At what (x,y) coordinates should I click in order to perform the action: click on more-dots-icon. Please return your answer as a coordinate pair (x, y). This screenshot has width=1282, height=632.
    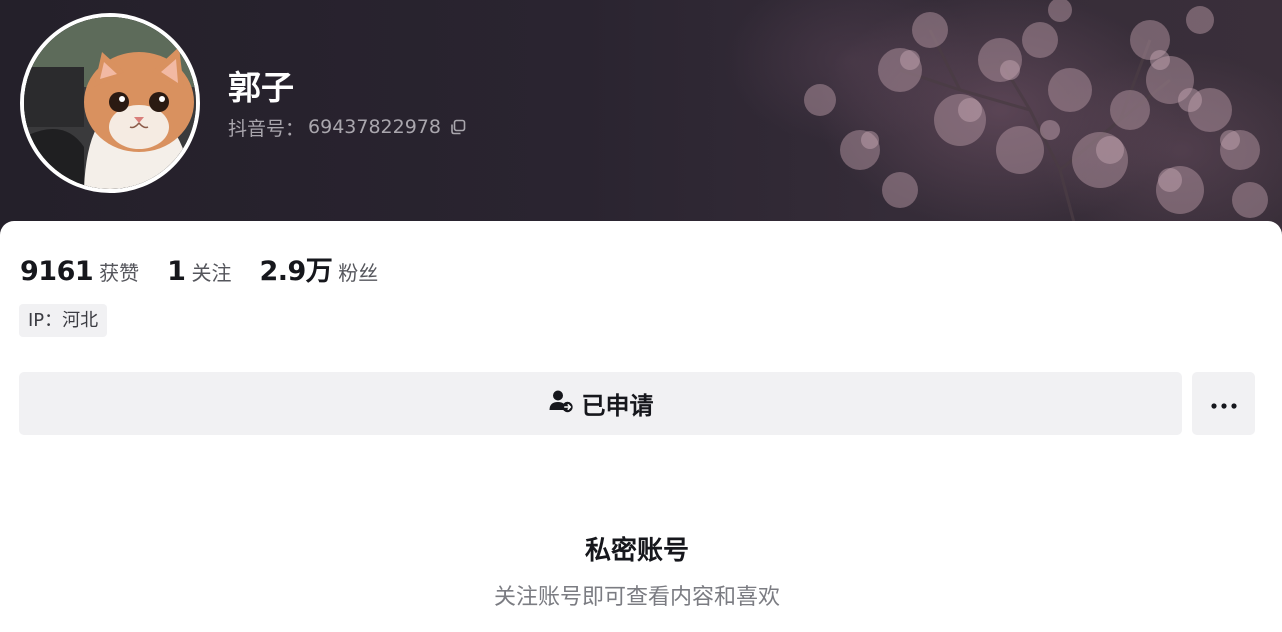
    Looking at the image, I should click on (1223, 403).